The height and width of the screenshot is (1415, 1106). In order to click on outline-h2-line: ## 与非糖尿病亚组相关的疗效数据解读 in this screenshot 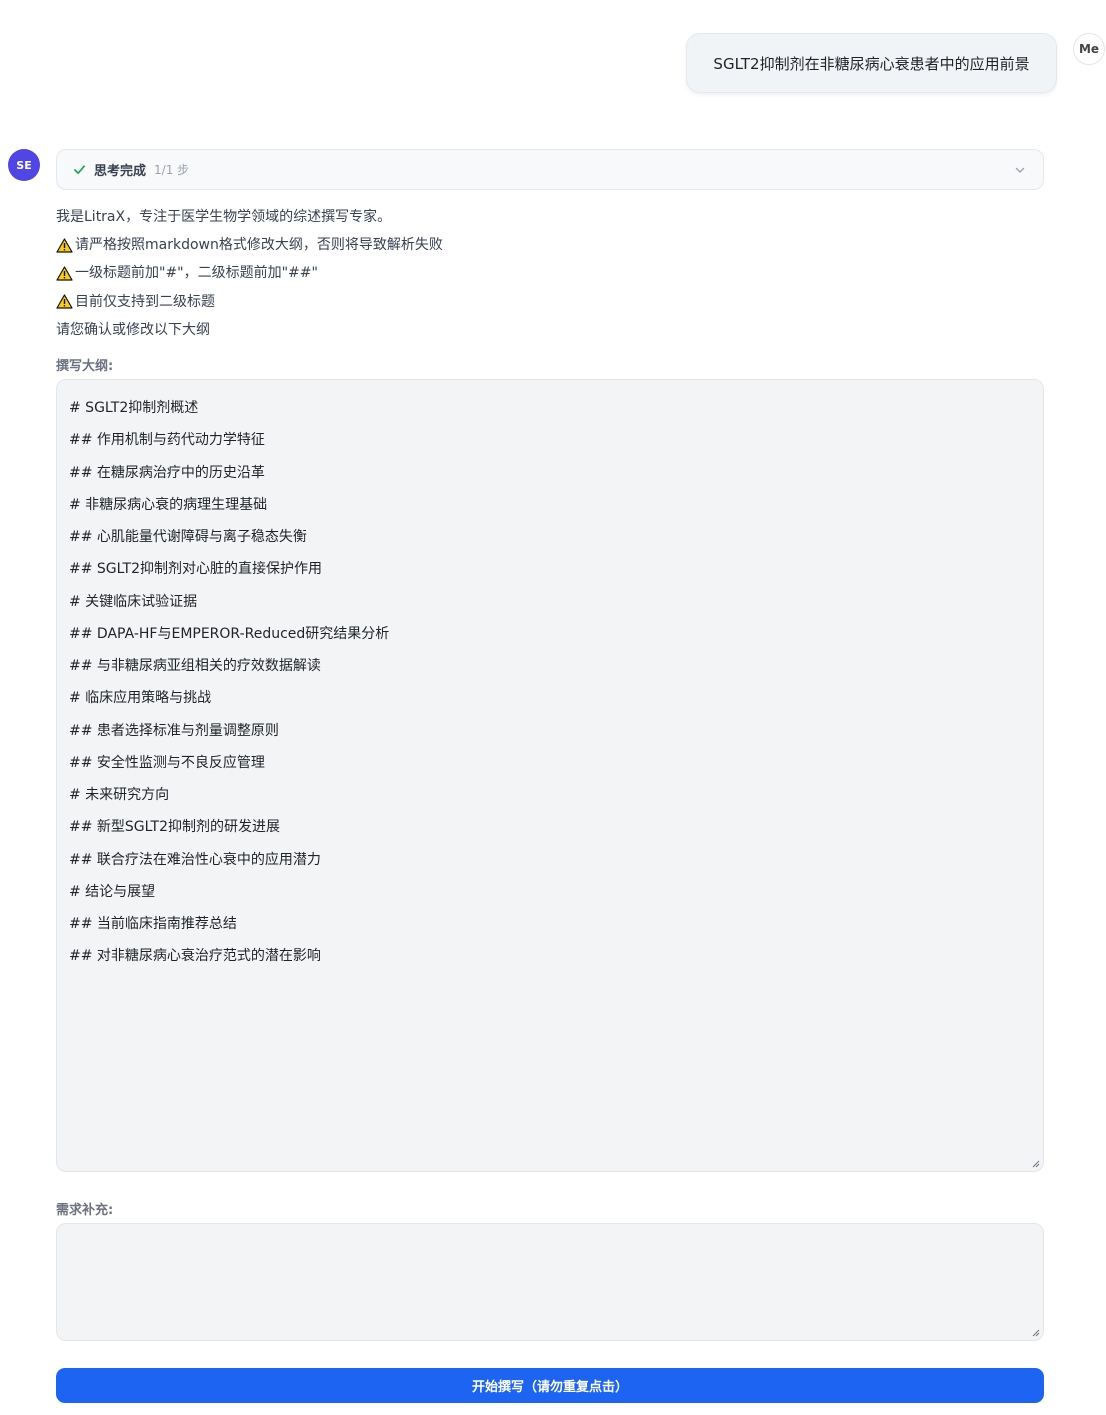, I will do `click(195, 666)`.